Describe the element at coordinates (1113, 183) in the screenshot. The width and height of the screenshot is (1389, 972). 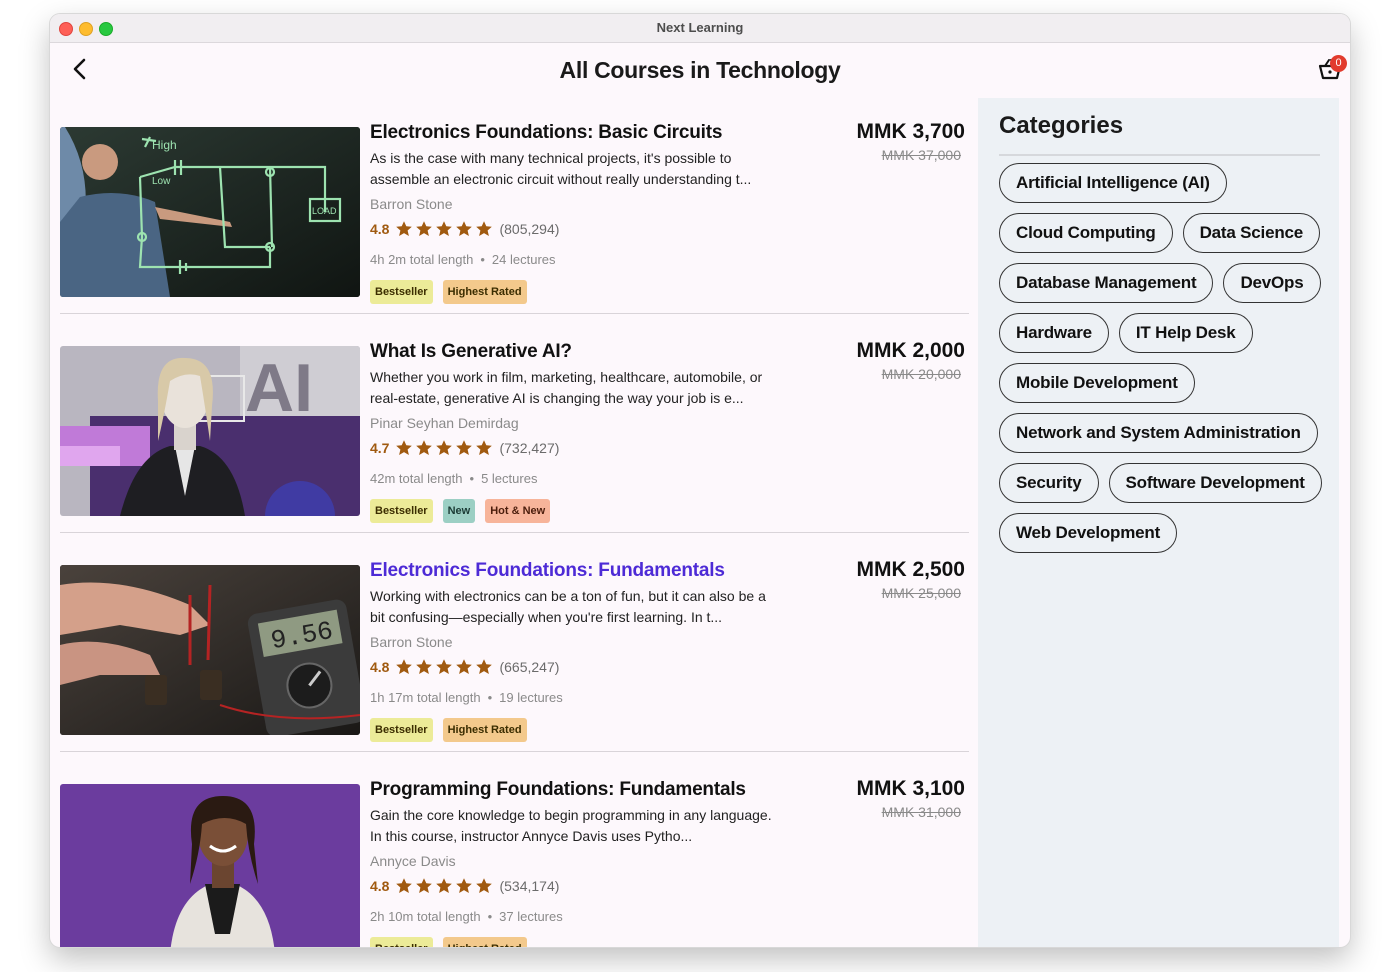
I see `category-chip-artificial-intelligence: Artificial Intelligence (AI)` at that location.